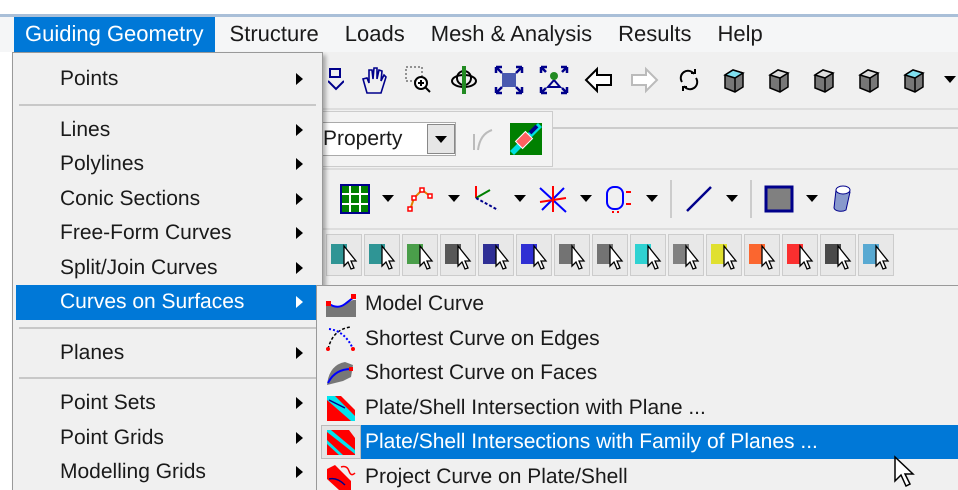  What do you see at coordinates (274, 34) in the screenshot?
I see `menu-bar-item: Structure` at bounding box center [274, 34].